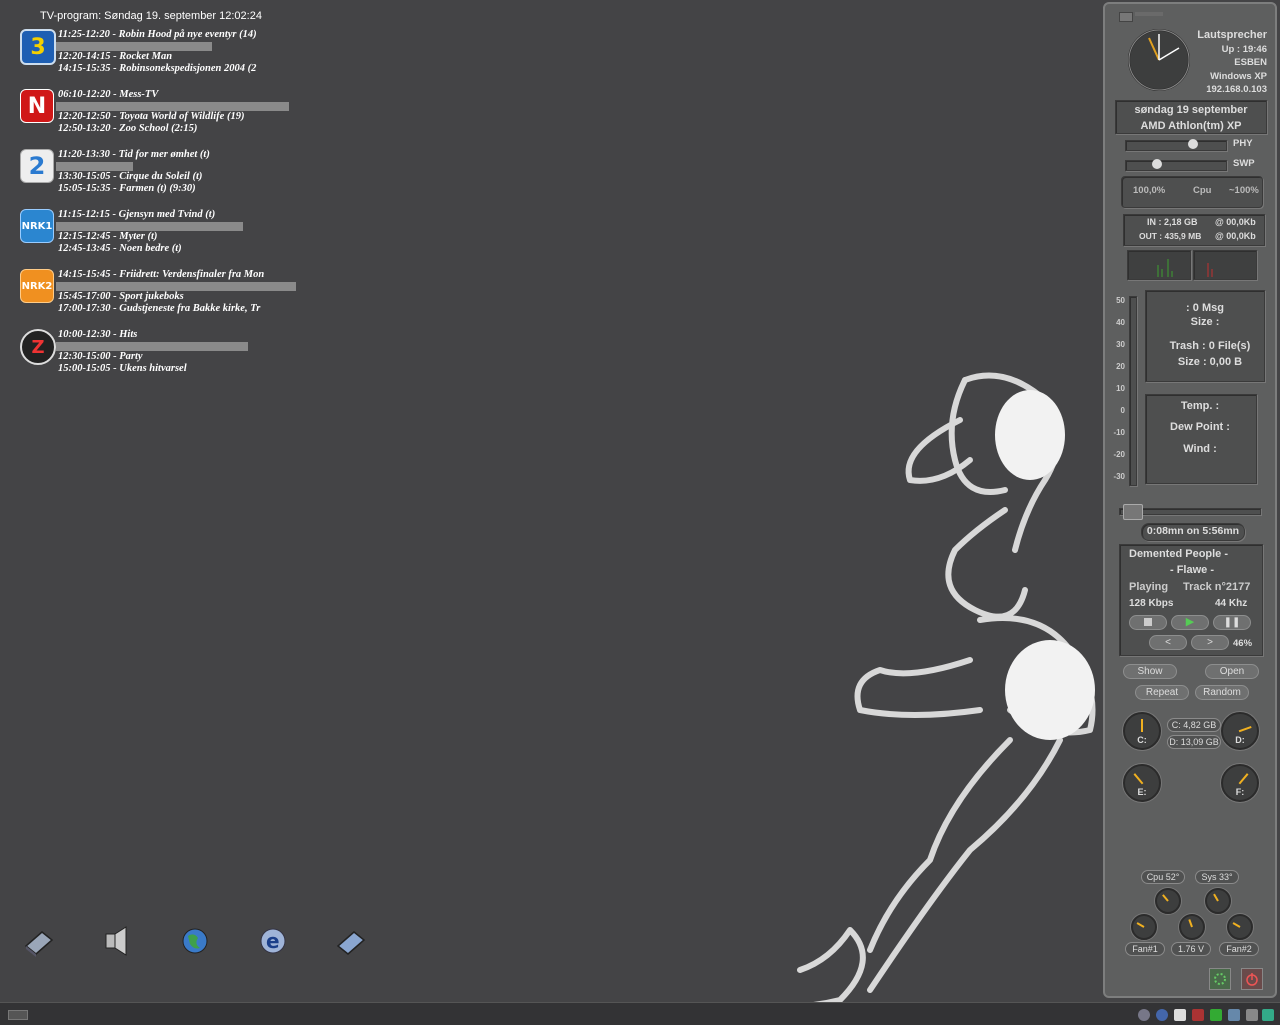  I want to click on channel-logo-icon: Z, so click(38, 347).